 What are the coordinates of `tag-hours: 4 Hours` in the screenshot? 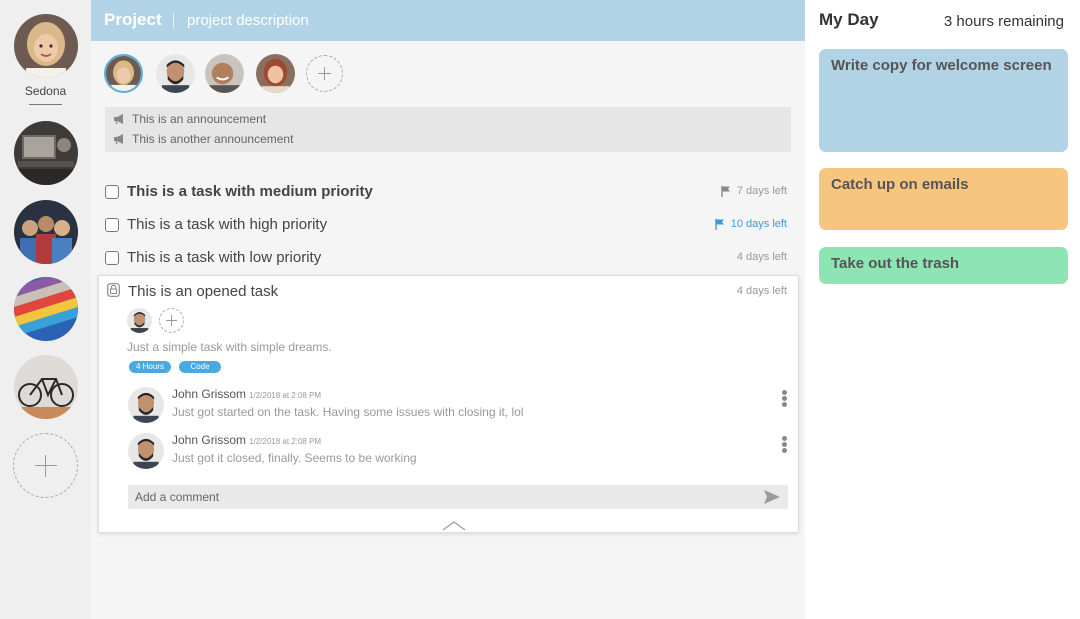 It's located at (150, 367).